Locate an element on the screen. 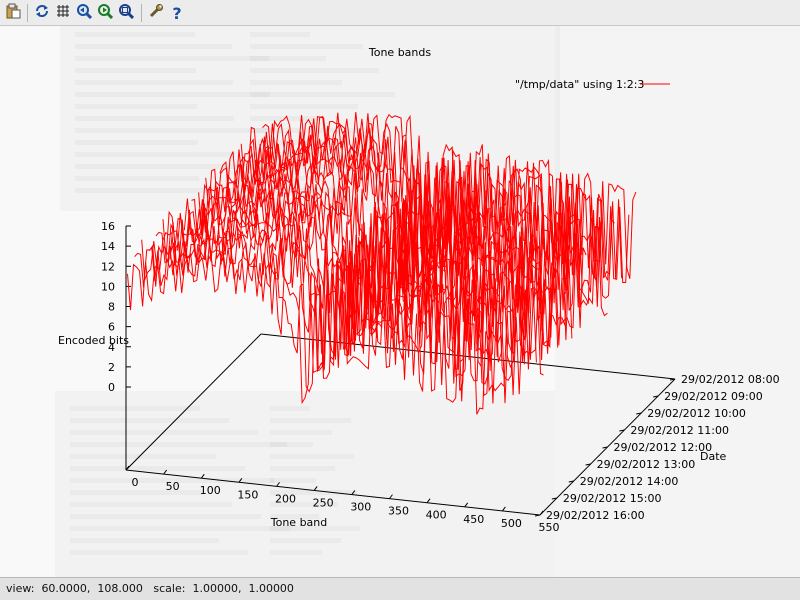  clipboard-icon is located at coordinates (13, 13).